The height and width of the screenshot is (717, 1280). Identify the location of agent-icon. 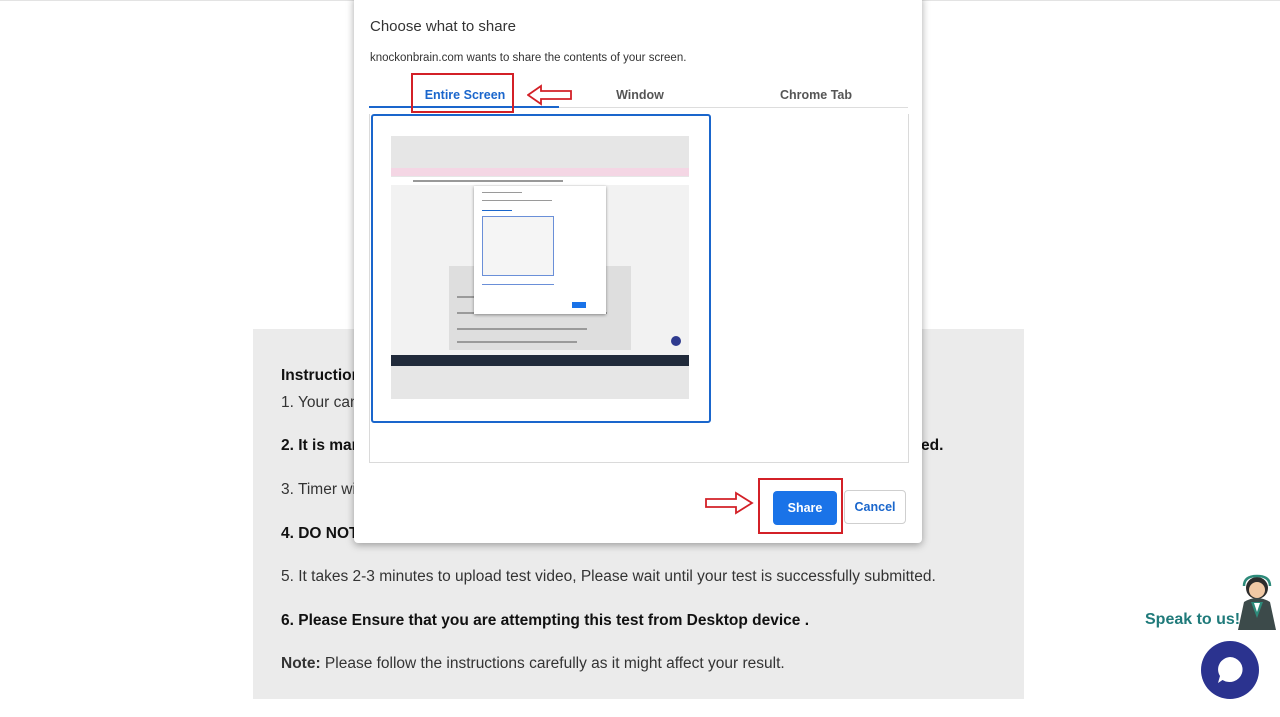
(1257, 602).